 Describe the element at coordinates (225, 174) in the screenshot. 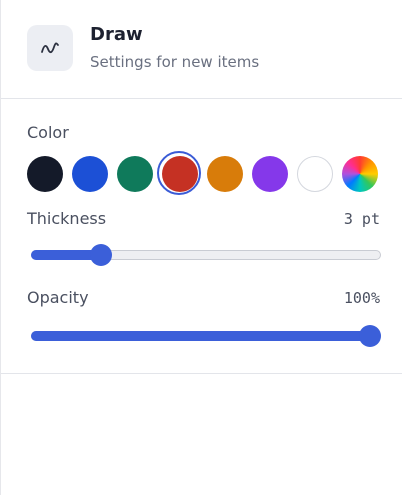

I see `color-swatch-orange` at that location.